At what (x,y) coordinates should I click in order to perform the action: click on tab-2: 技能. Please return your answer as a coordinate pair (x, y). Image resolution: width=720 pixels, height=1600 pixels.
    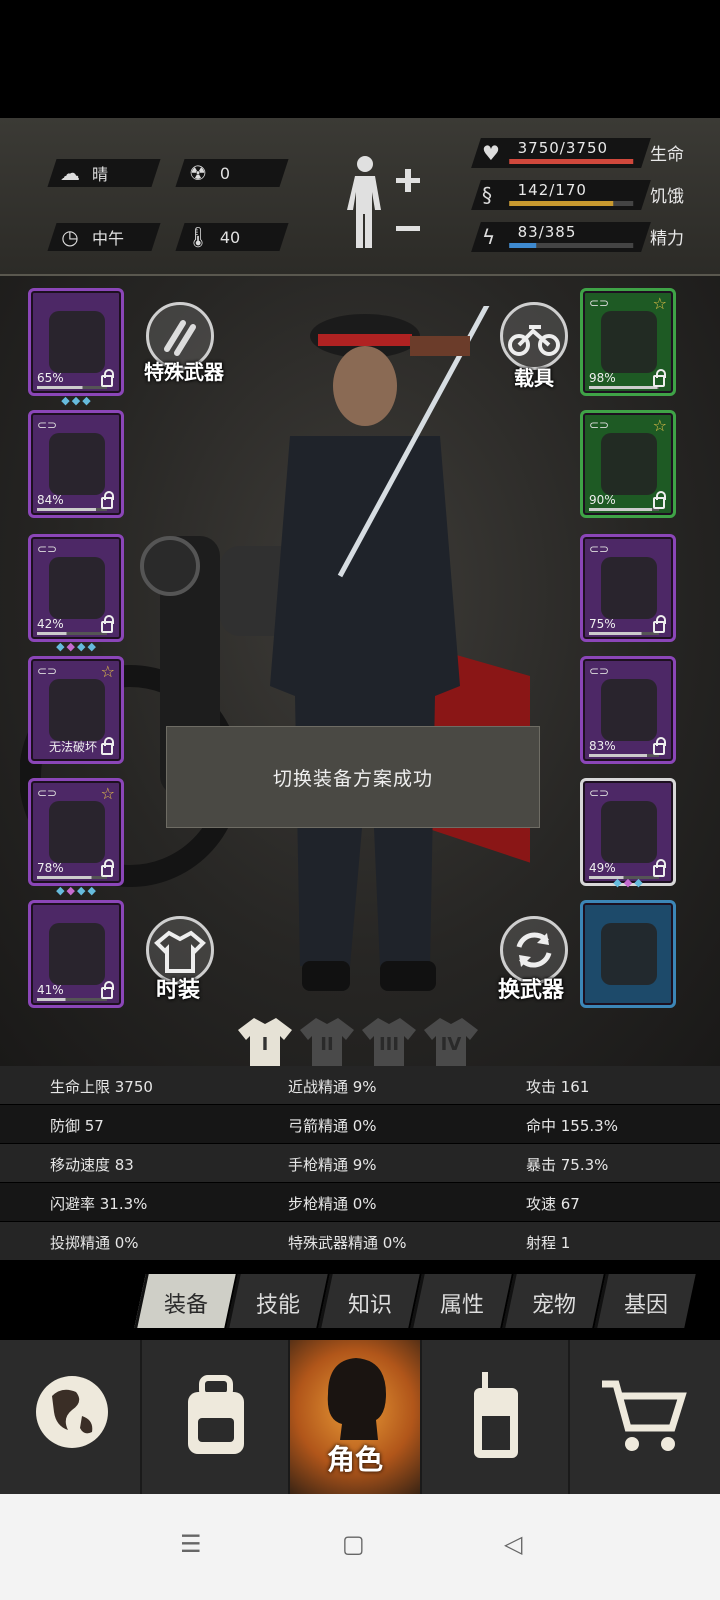
    Looking at the image, I should click on (277, 1301).